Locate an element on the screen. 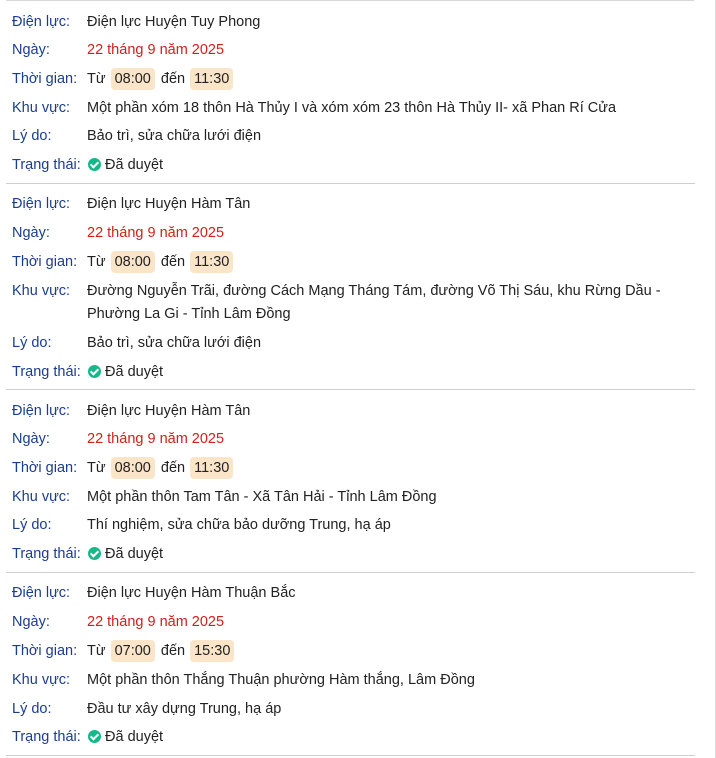 This screenshot has height=758, width=716. power-value: Điện lực Huyện Tuy Phong is located at coordinates (174, 22).